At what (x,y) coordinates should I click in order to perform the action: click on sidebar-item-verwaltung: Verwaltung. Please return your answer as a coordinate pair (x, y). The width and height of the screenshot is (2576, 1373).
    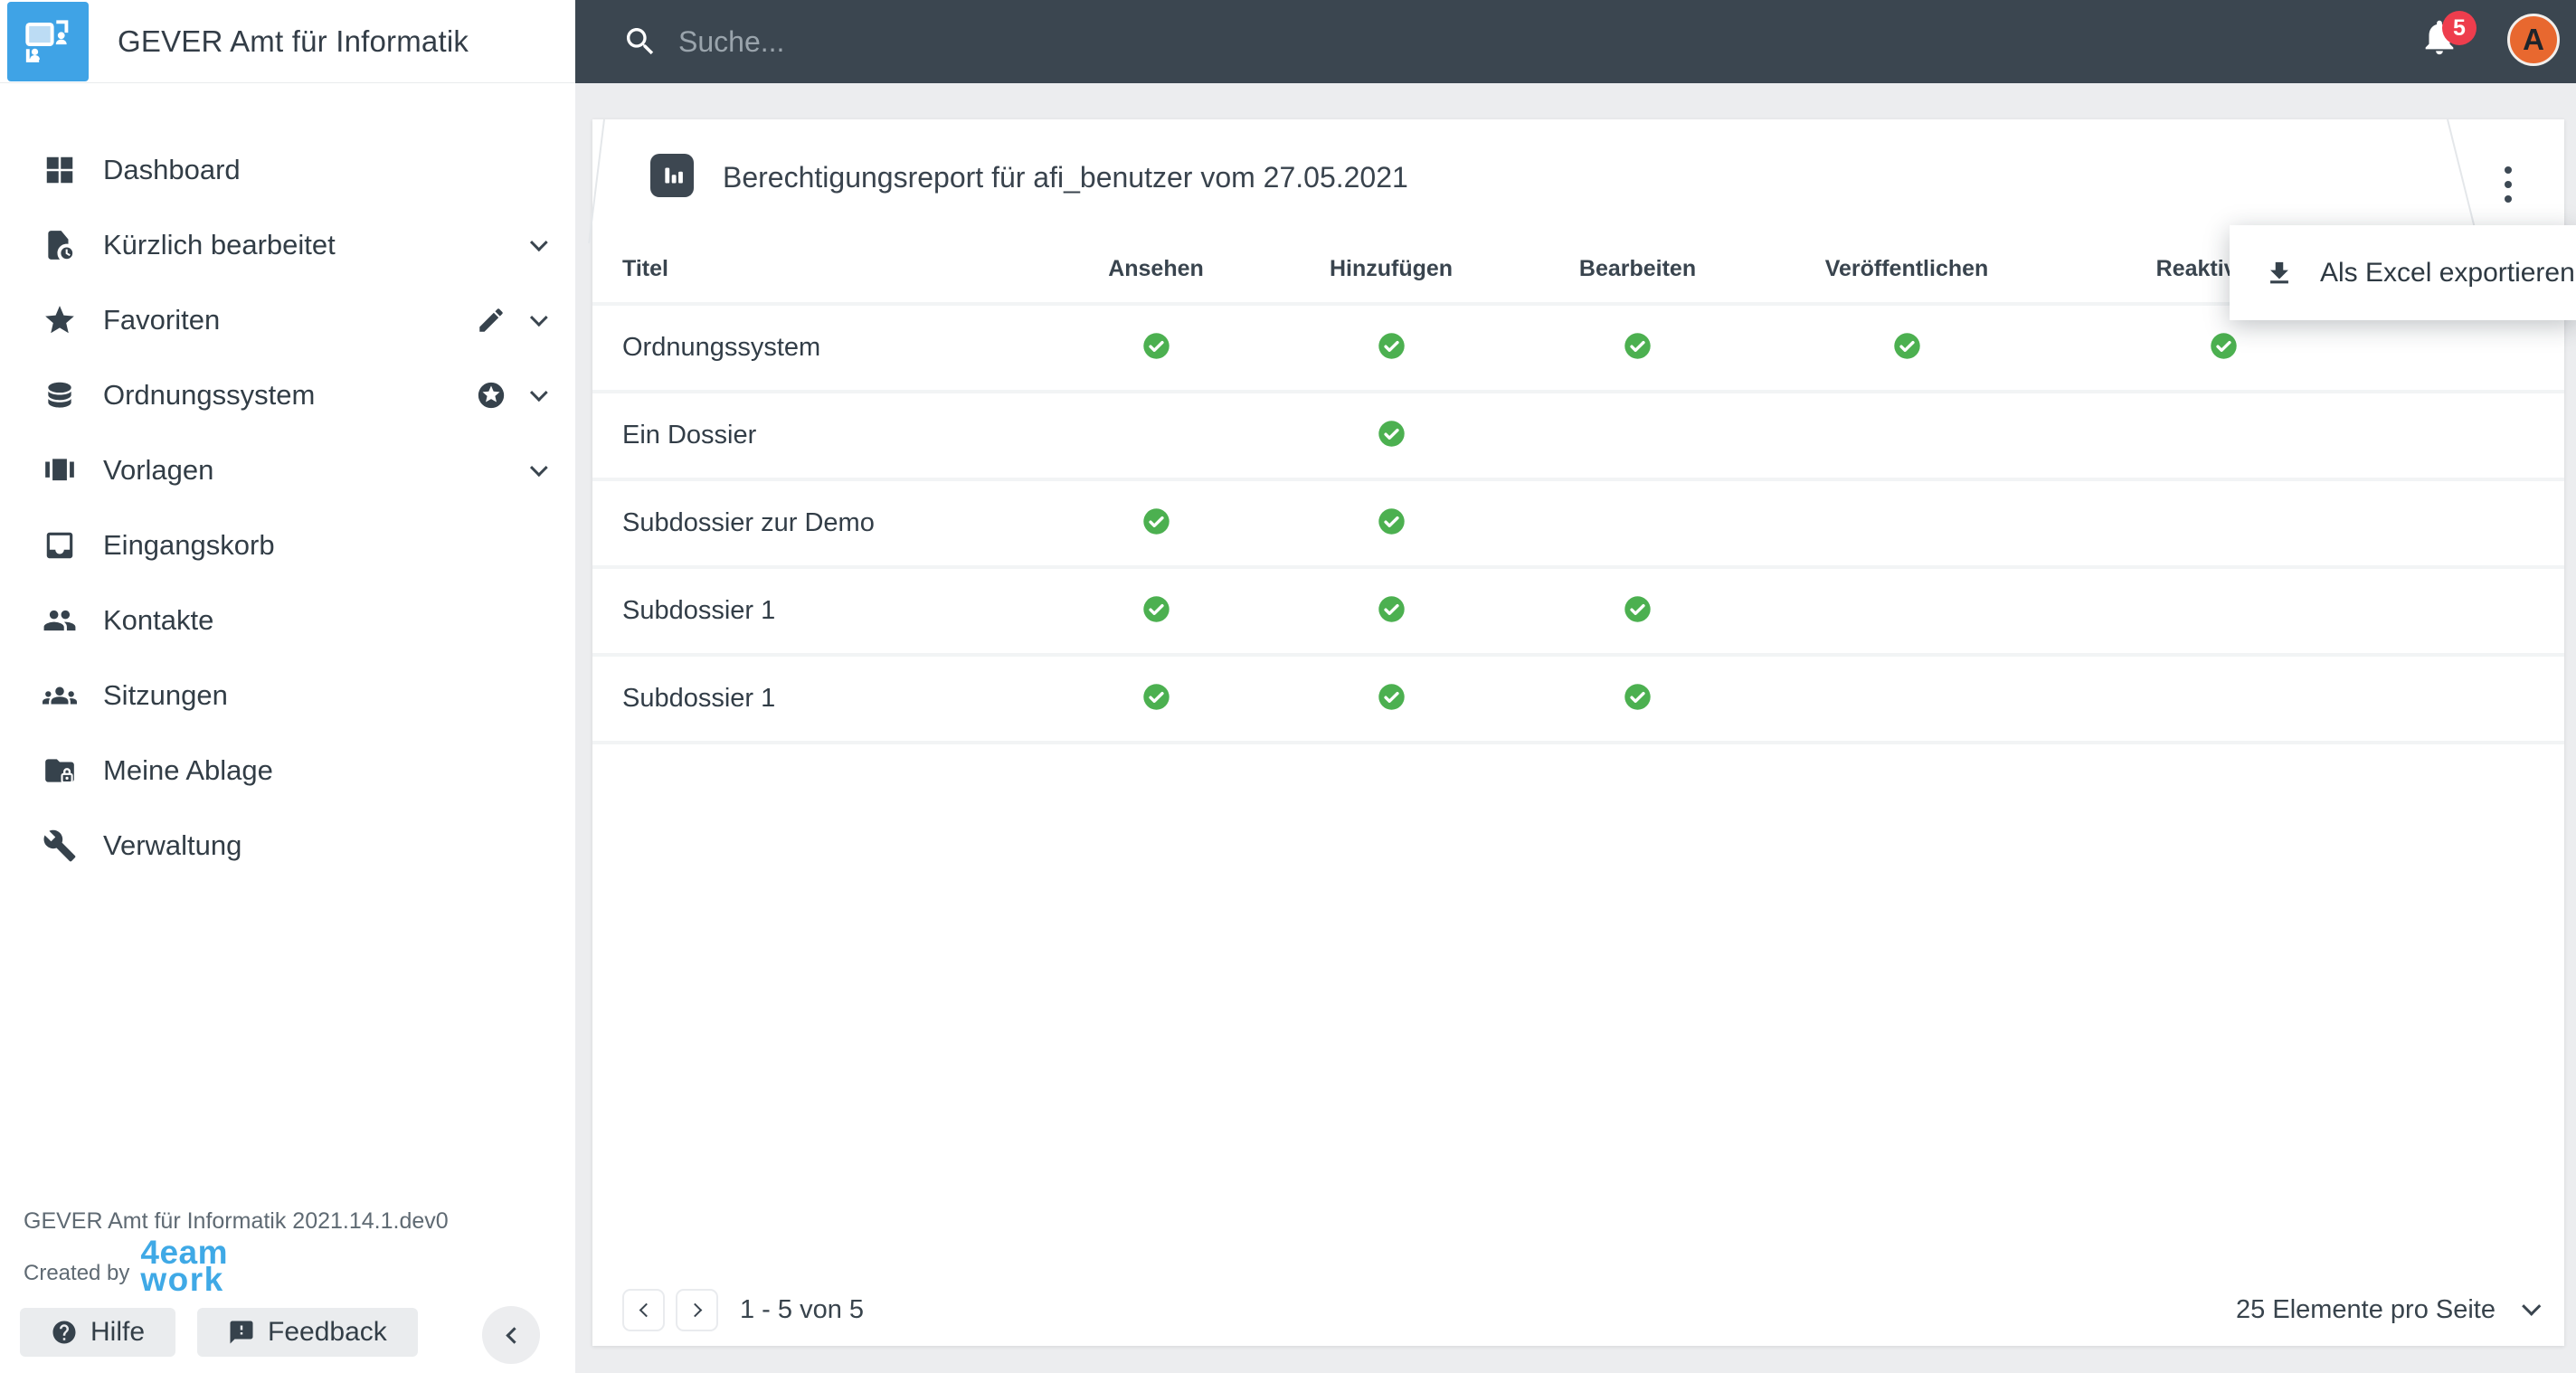
    Looking at the image, I should click on (287, 845).